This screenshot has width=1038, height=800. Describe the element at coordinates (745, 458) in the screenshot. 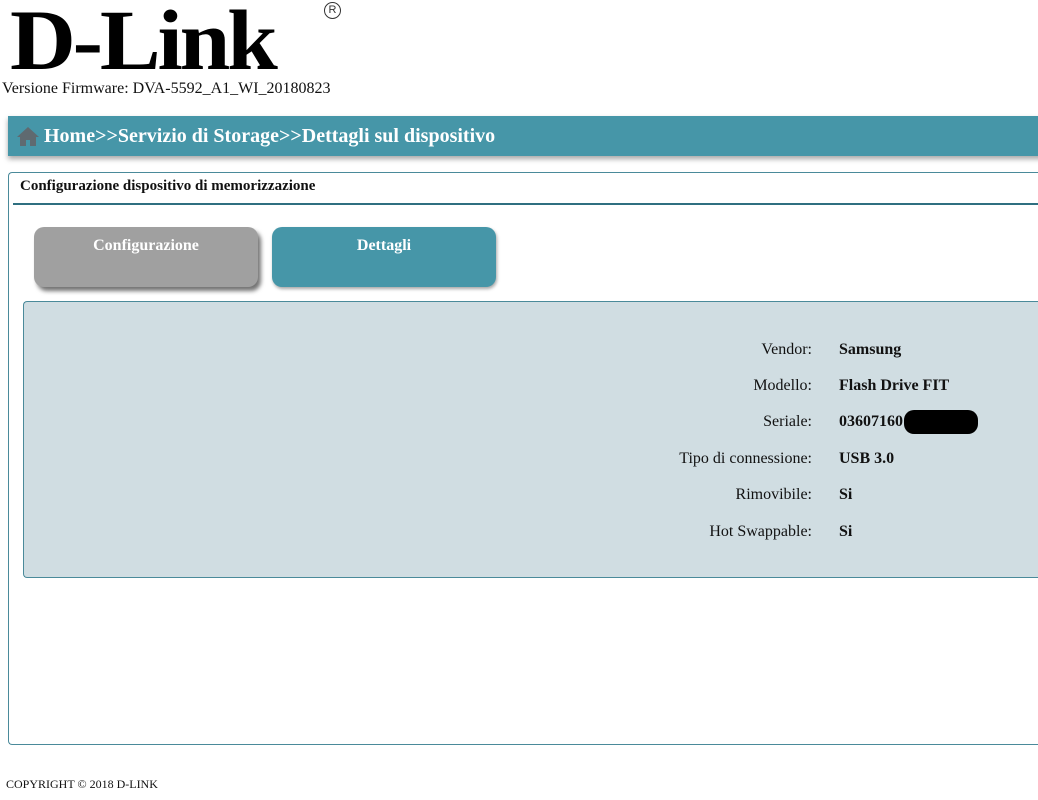

I see `detail-label: Tipo di connessione:` at that location.